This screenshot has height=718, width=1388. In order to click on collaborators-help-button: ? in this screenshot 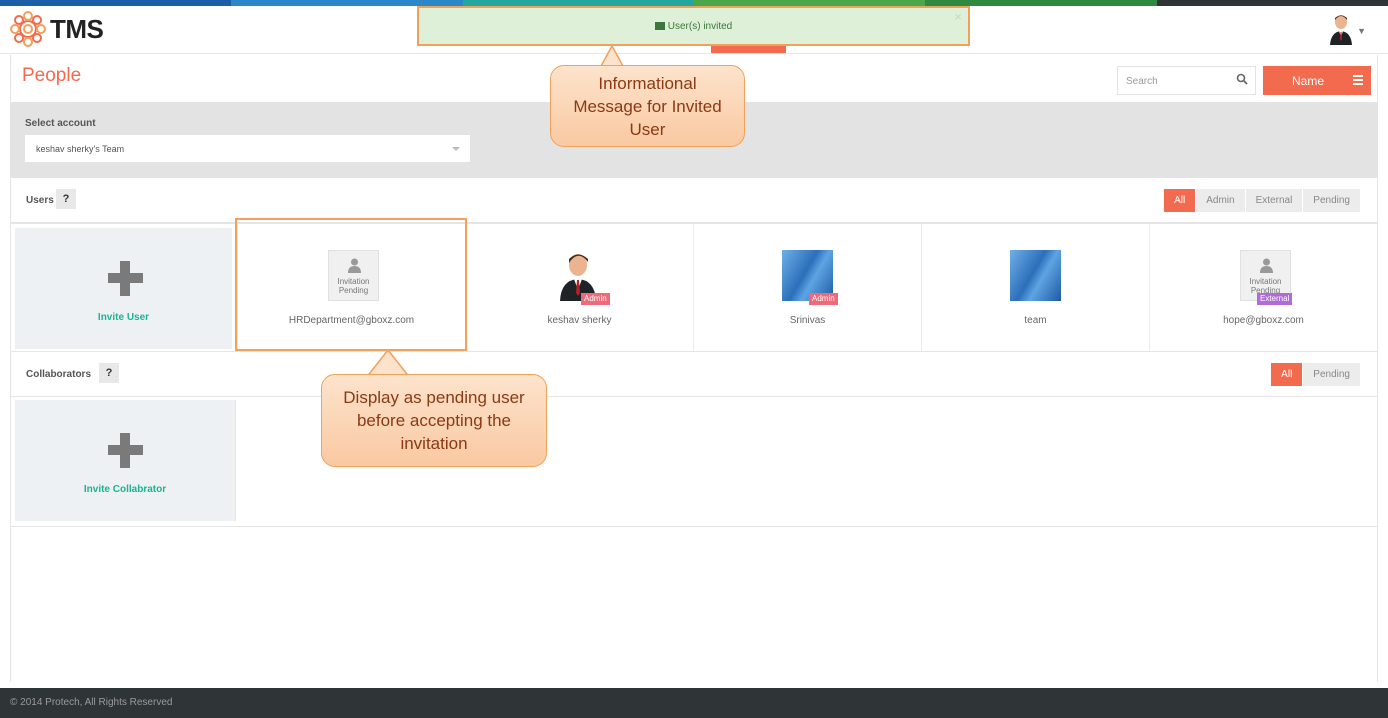, I will do `click(109, 373)`.